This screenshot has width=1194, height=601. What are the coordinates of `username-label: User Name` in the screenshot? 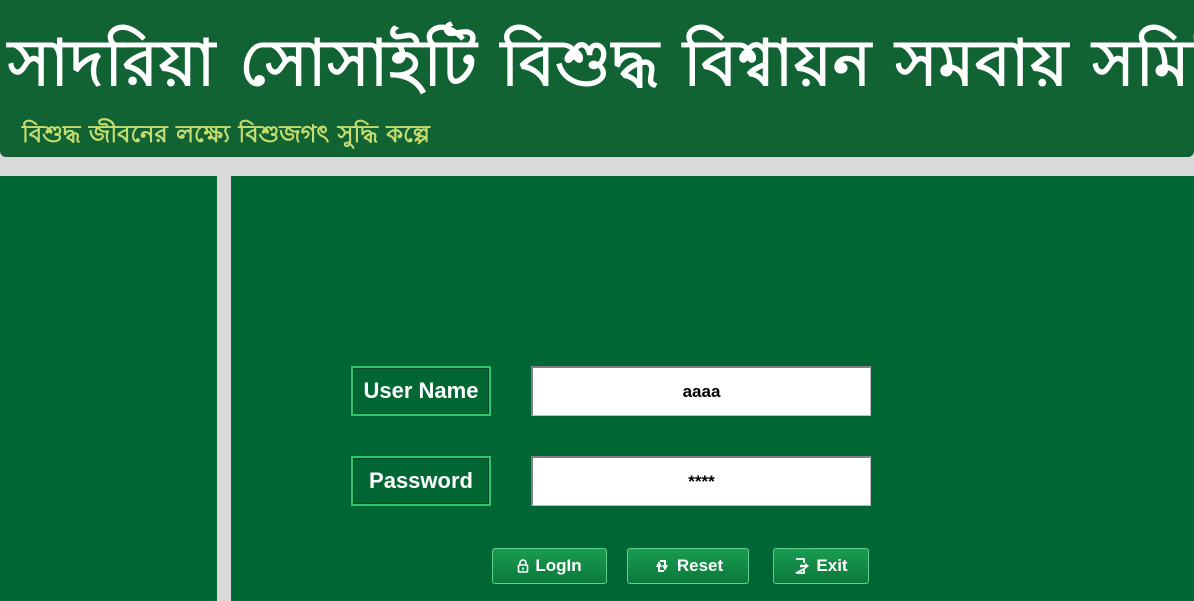 It's located at (421, 391).